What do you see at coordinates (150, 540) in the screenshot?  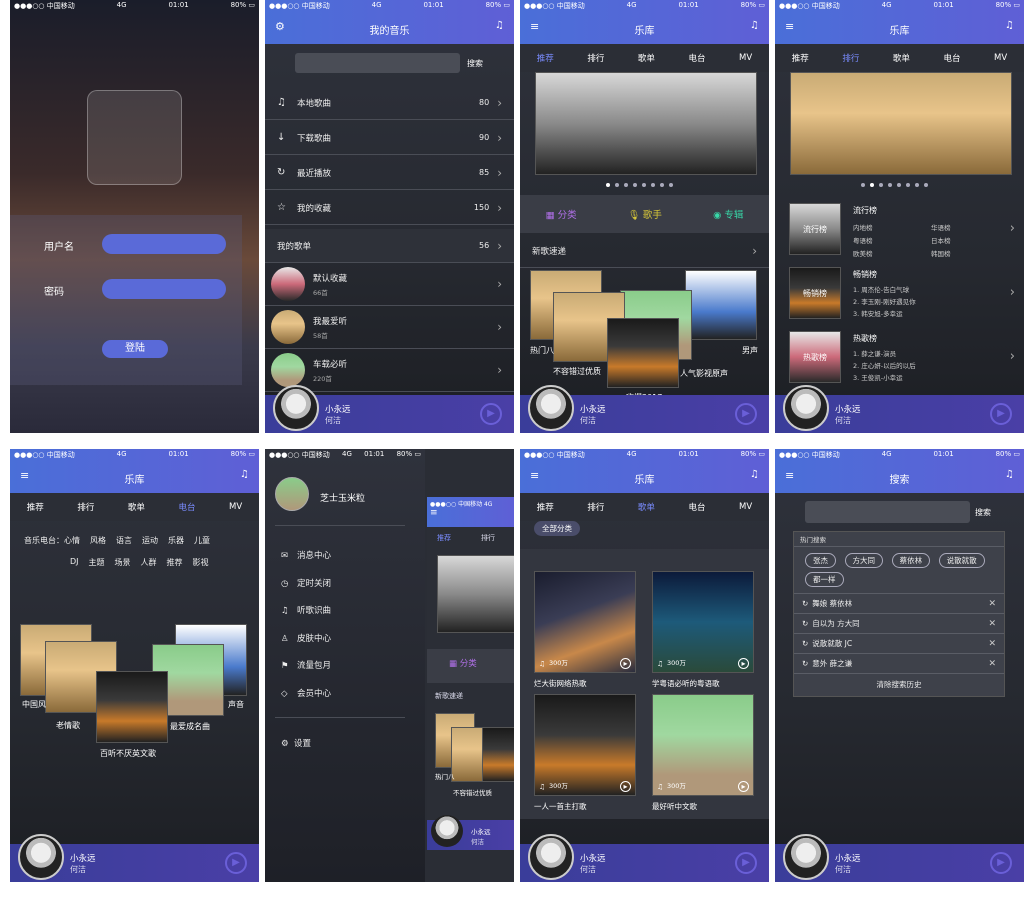 I see `radio-category: 运动` at bounding box center [150, 540].